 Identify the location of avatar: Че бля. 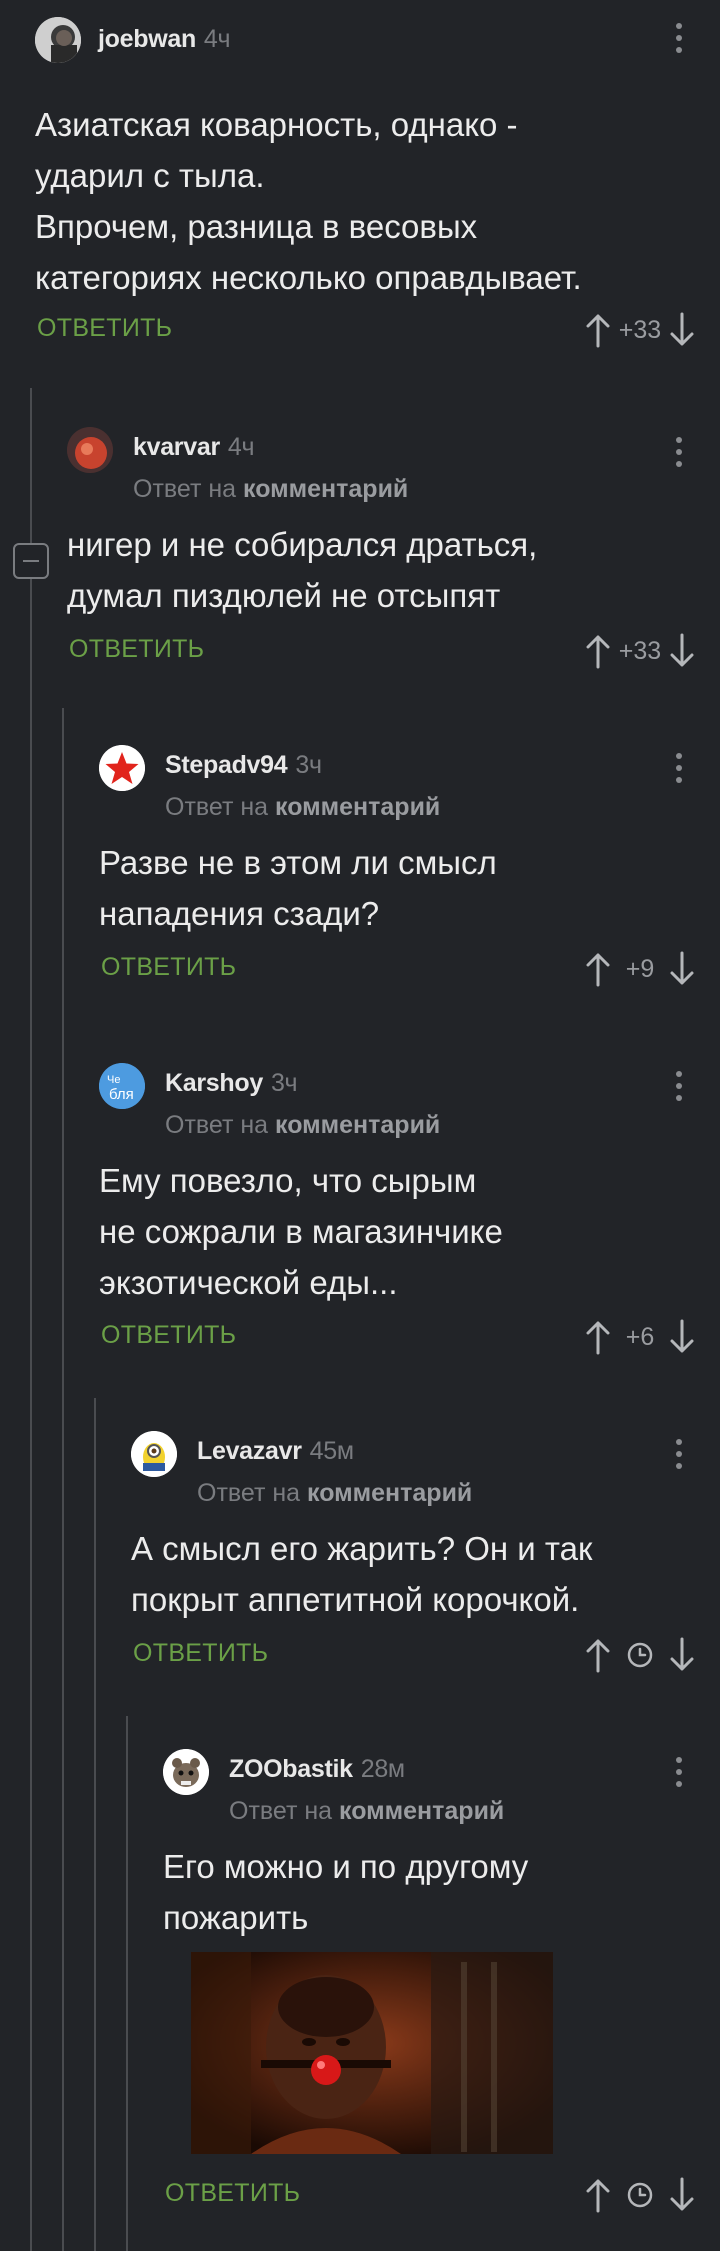
(122, 1086).